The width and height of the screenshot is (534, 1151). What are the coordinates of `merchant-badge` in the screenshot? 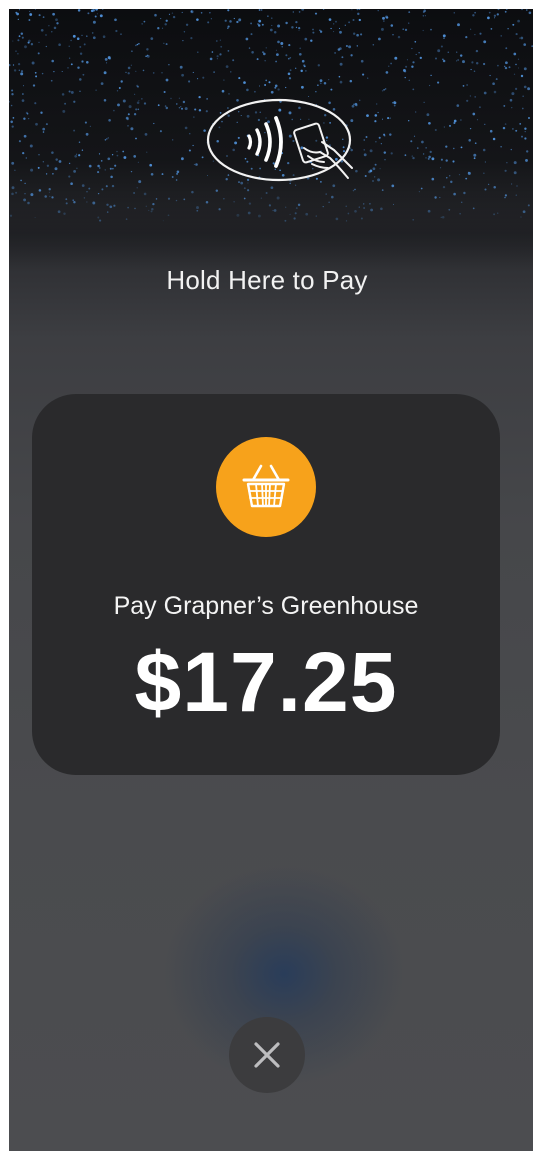 It's located at (266, 487).